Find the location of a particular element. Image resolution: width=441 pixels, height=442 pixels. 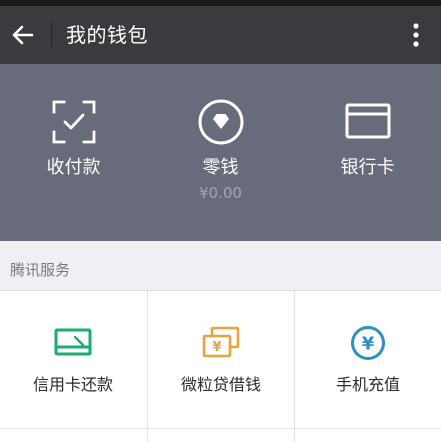

section-title-tencent-services: 腾讯服务 is located at coordinates (40, 270).